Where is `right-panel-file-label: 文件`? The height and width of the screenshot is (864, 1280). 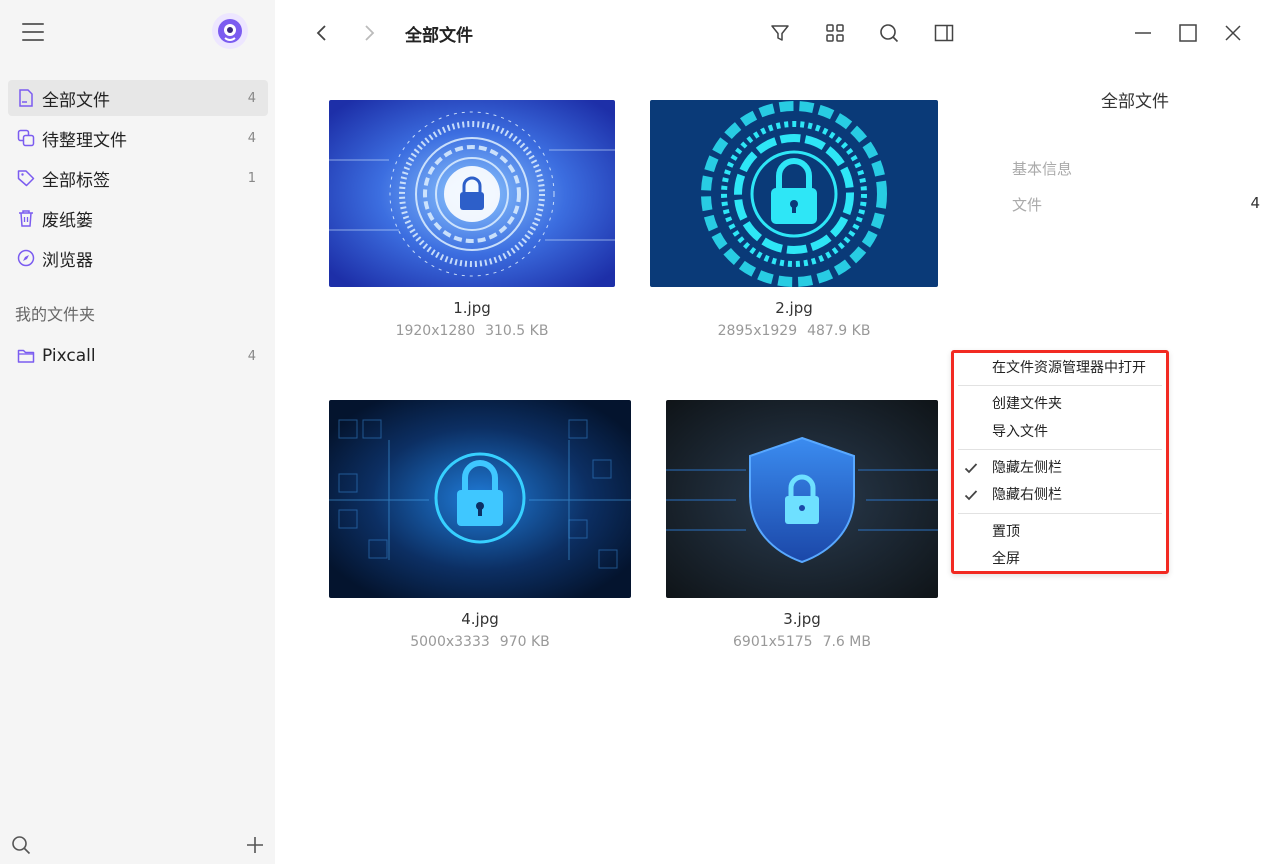
right-panel-file-label: 文件 is located at coordinates (1027, 205).